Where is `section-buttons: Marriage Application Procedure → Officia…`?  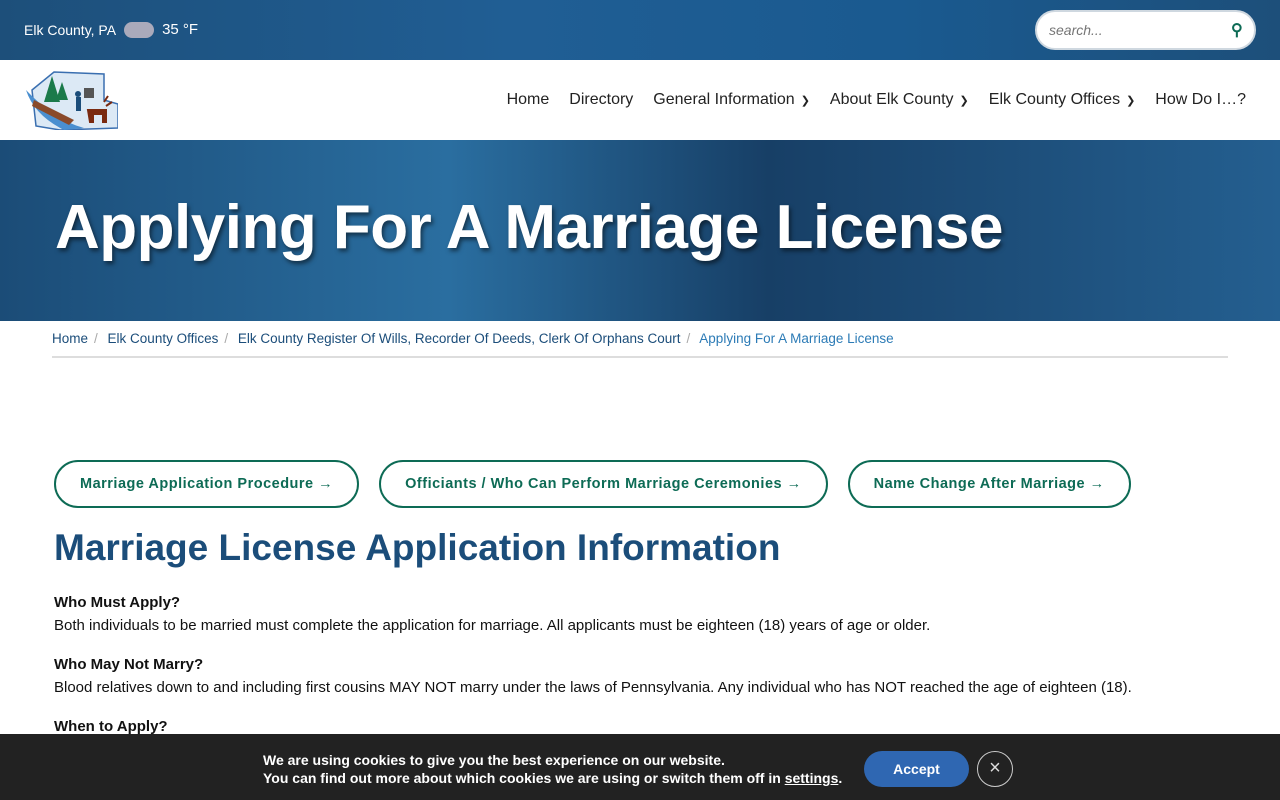
section-buttons: Marriage Application Procedure → Officia… is located at coordinates (592, 484).